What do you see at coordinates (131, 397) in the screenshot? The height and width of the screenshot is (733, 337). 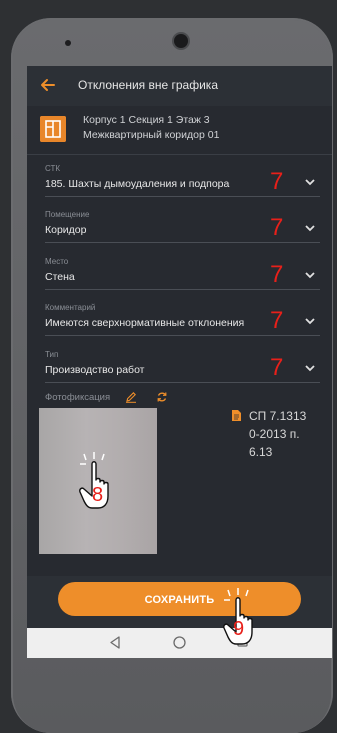 I see `pencil-icon` at bounding box center [131, 397].